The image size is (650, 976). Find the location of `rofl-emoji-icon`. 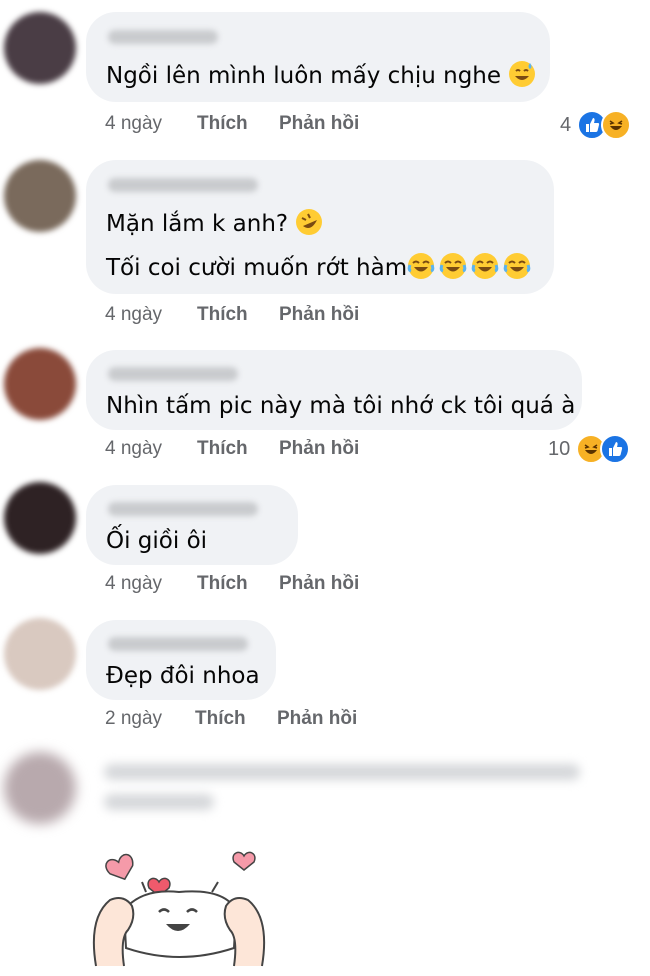

rofl-emoji-icon is located at coordinates (309, 222).